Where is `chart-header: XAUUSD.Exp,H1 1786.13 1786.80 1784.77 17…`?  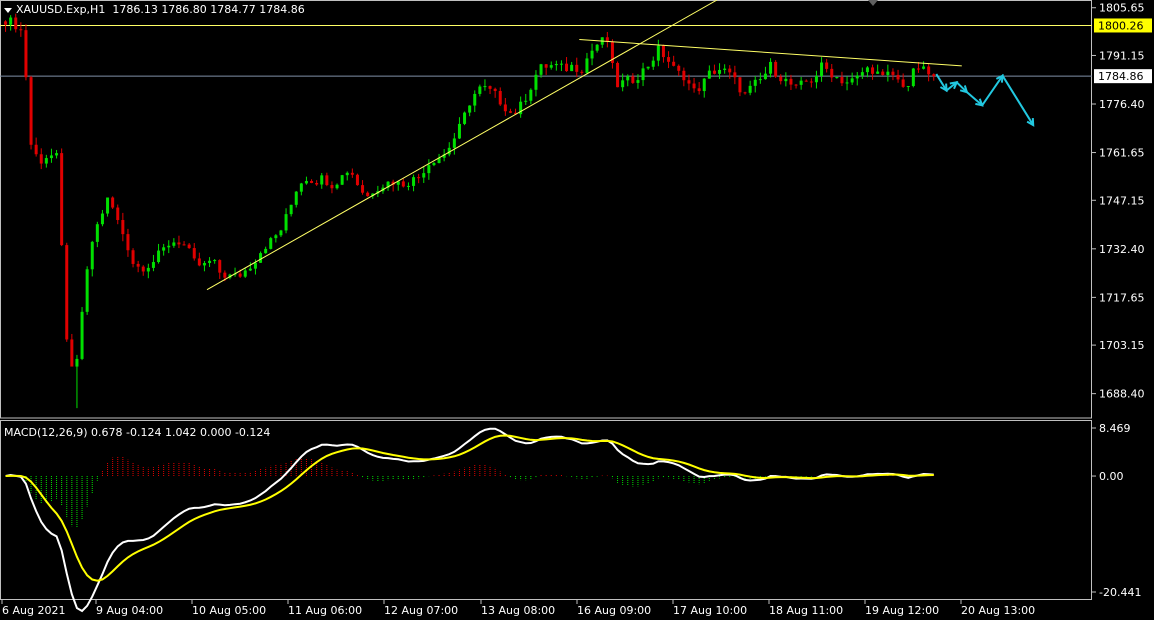 chart-header: XAUUSD.Exp,H1 1786.13 1786.80 1784.77 17… is located at coordinates (154, 9).